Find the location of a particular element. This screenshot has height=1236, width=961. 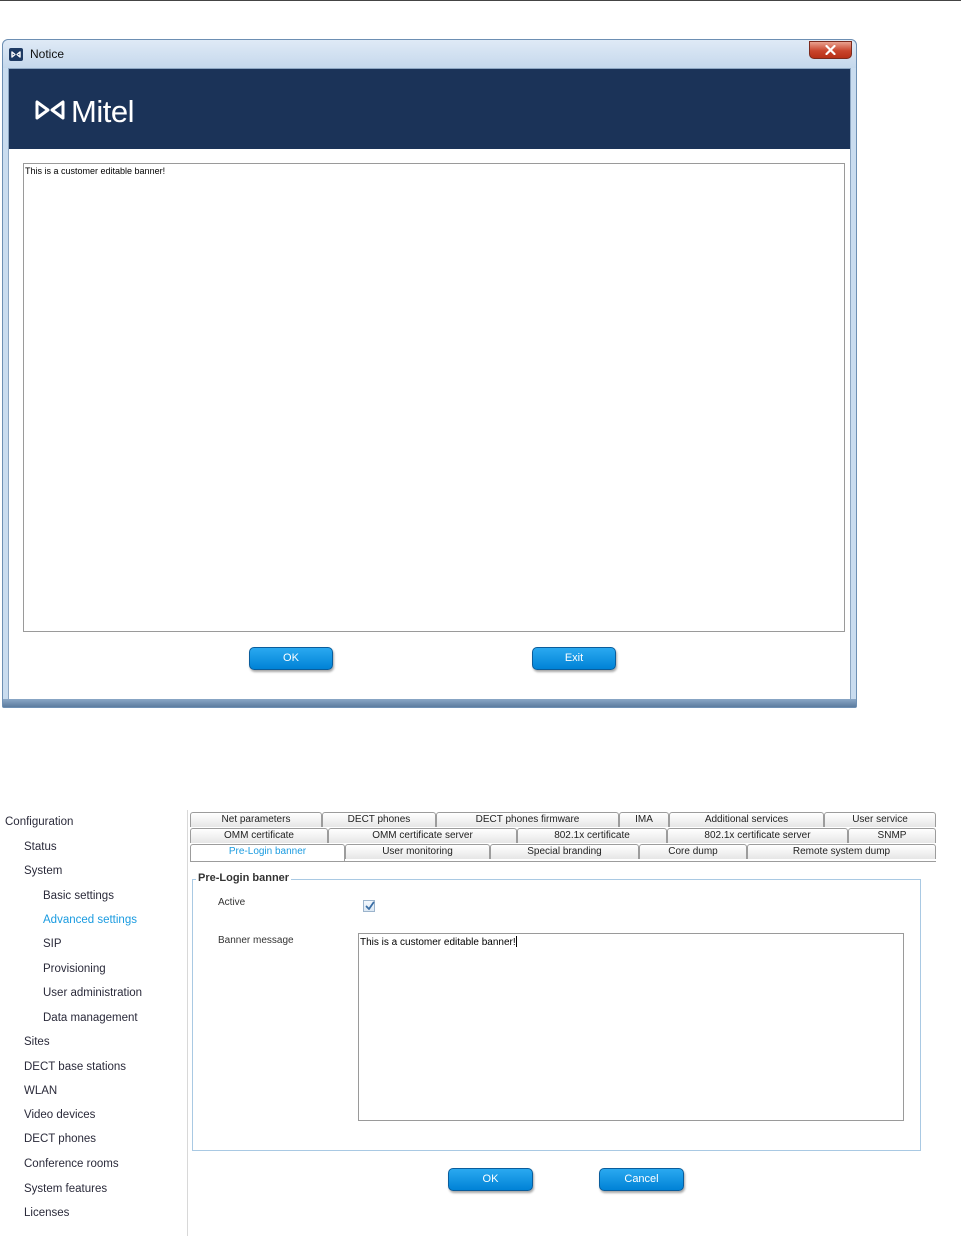

notice-message-text: This is a customer editable banner! is located at coordinates (95, 171).